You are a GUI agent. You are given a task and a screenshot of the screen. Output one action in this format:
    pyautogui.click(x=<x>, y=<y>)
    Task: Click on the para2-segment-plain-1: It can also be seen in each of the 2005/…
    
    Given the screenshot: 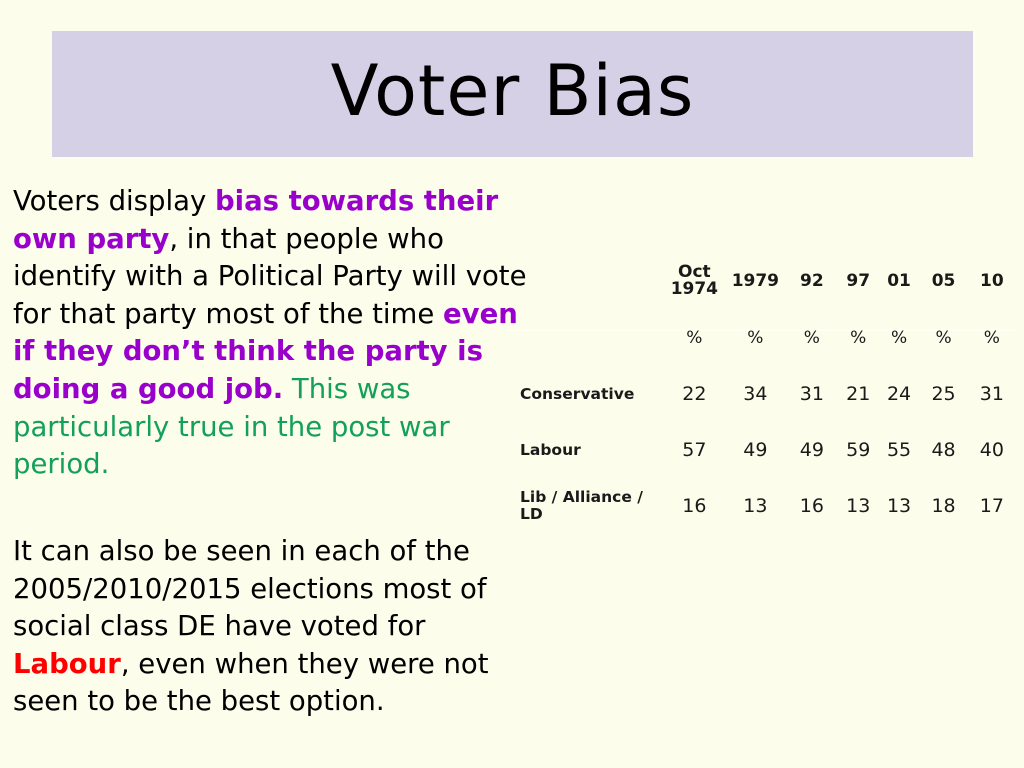 What is the action you would take?
    pyautogui.click(x=250, y=589)
    